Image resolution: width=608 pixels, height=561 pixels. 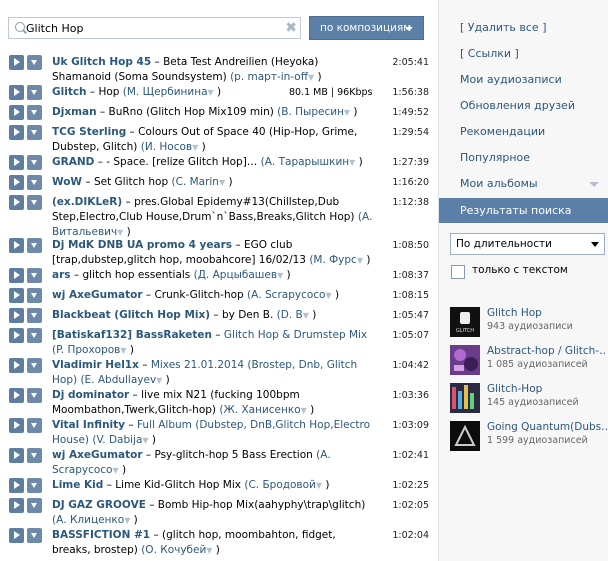 What do you see at coordinates (495, 157) in the screenshot?
I see `sidebar-link-popular: Популярное` at bounding box center [495, 157].